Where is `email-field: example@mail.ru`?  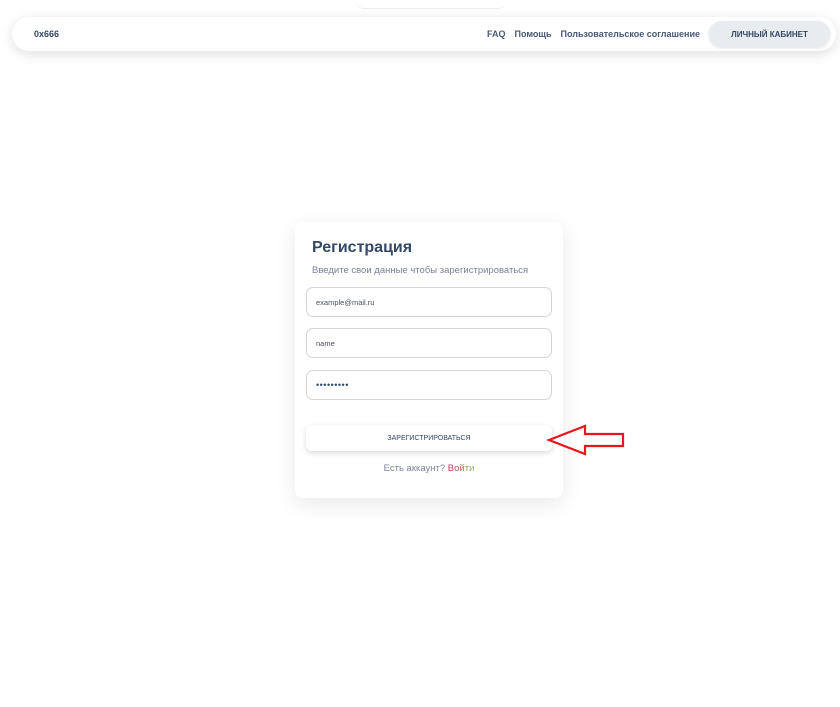 email-field: example@mail.ru is located at coordinates (429, 302).